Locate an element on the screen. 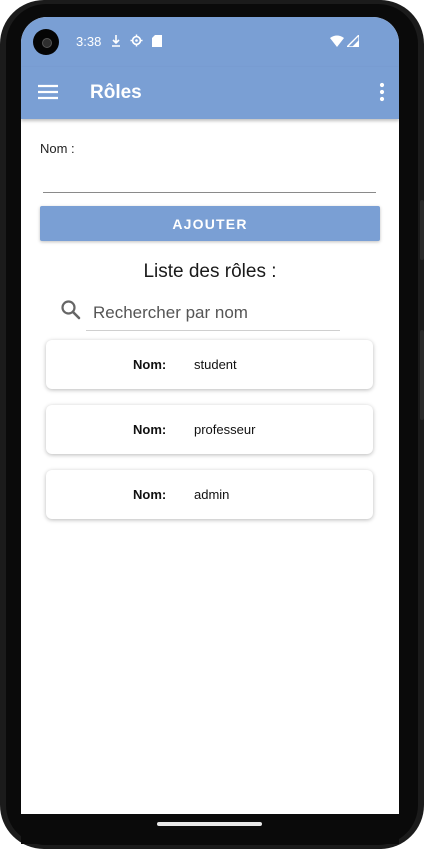 The image size is (424, 849). role-name-value: professeur is located at coordinates (225, 429).